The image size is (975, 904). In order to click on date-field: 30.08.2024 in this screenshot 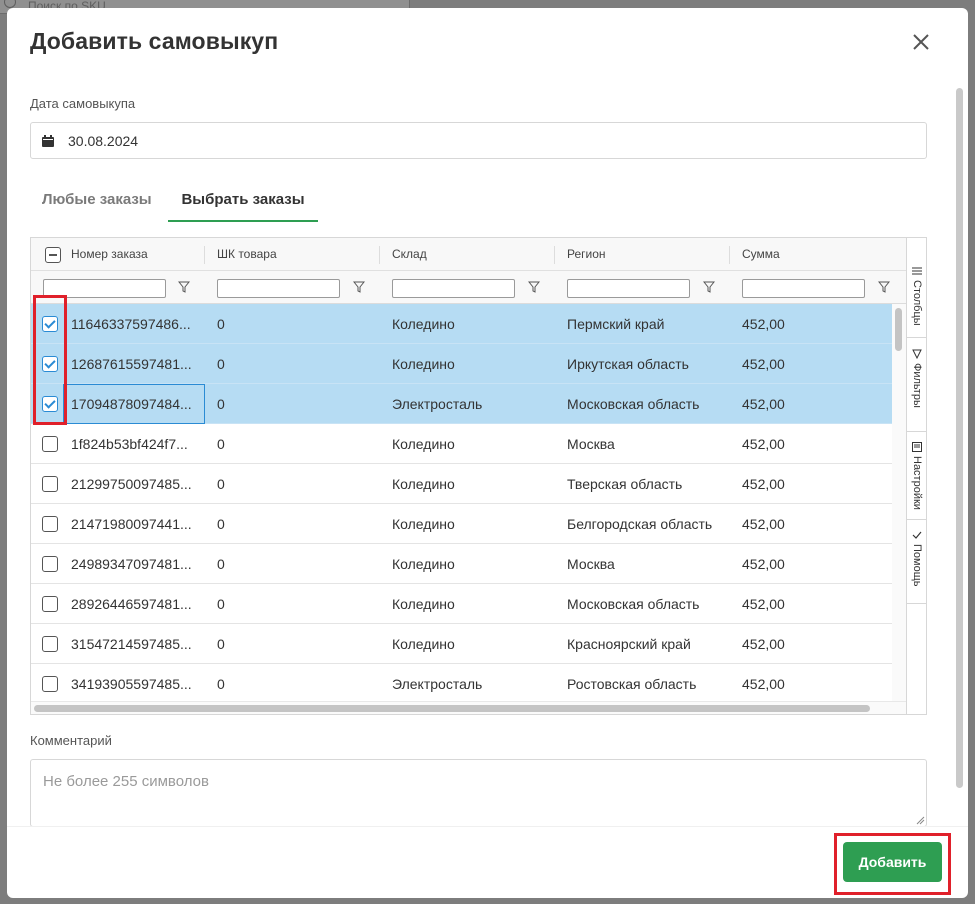, I will do `click(478, 140)`.